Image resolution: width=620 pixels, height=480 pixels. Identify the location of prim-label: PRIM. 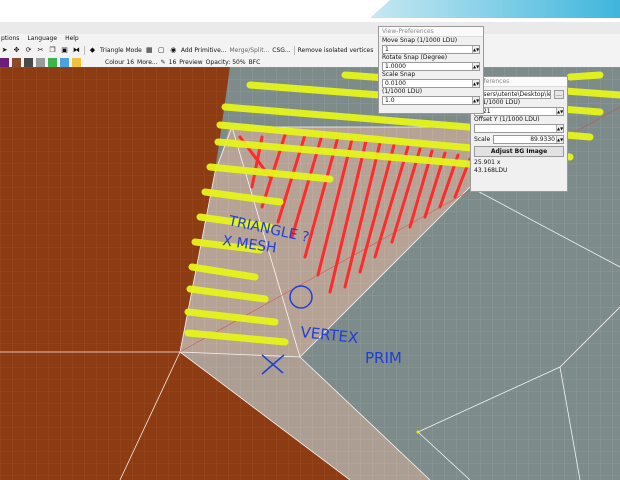
(383, 358).